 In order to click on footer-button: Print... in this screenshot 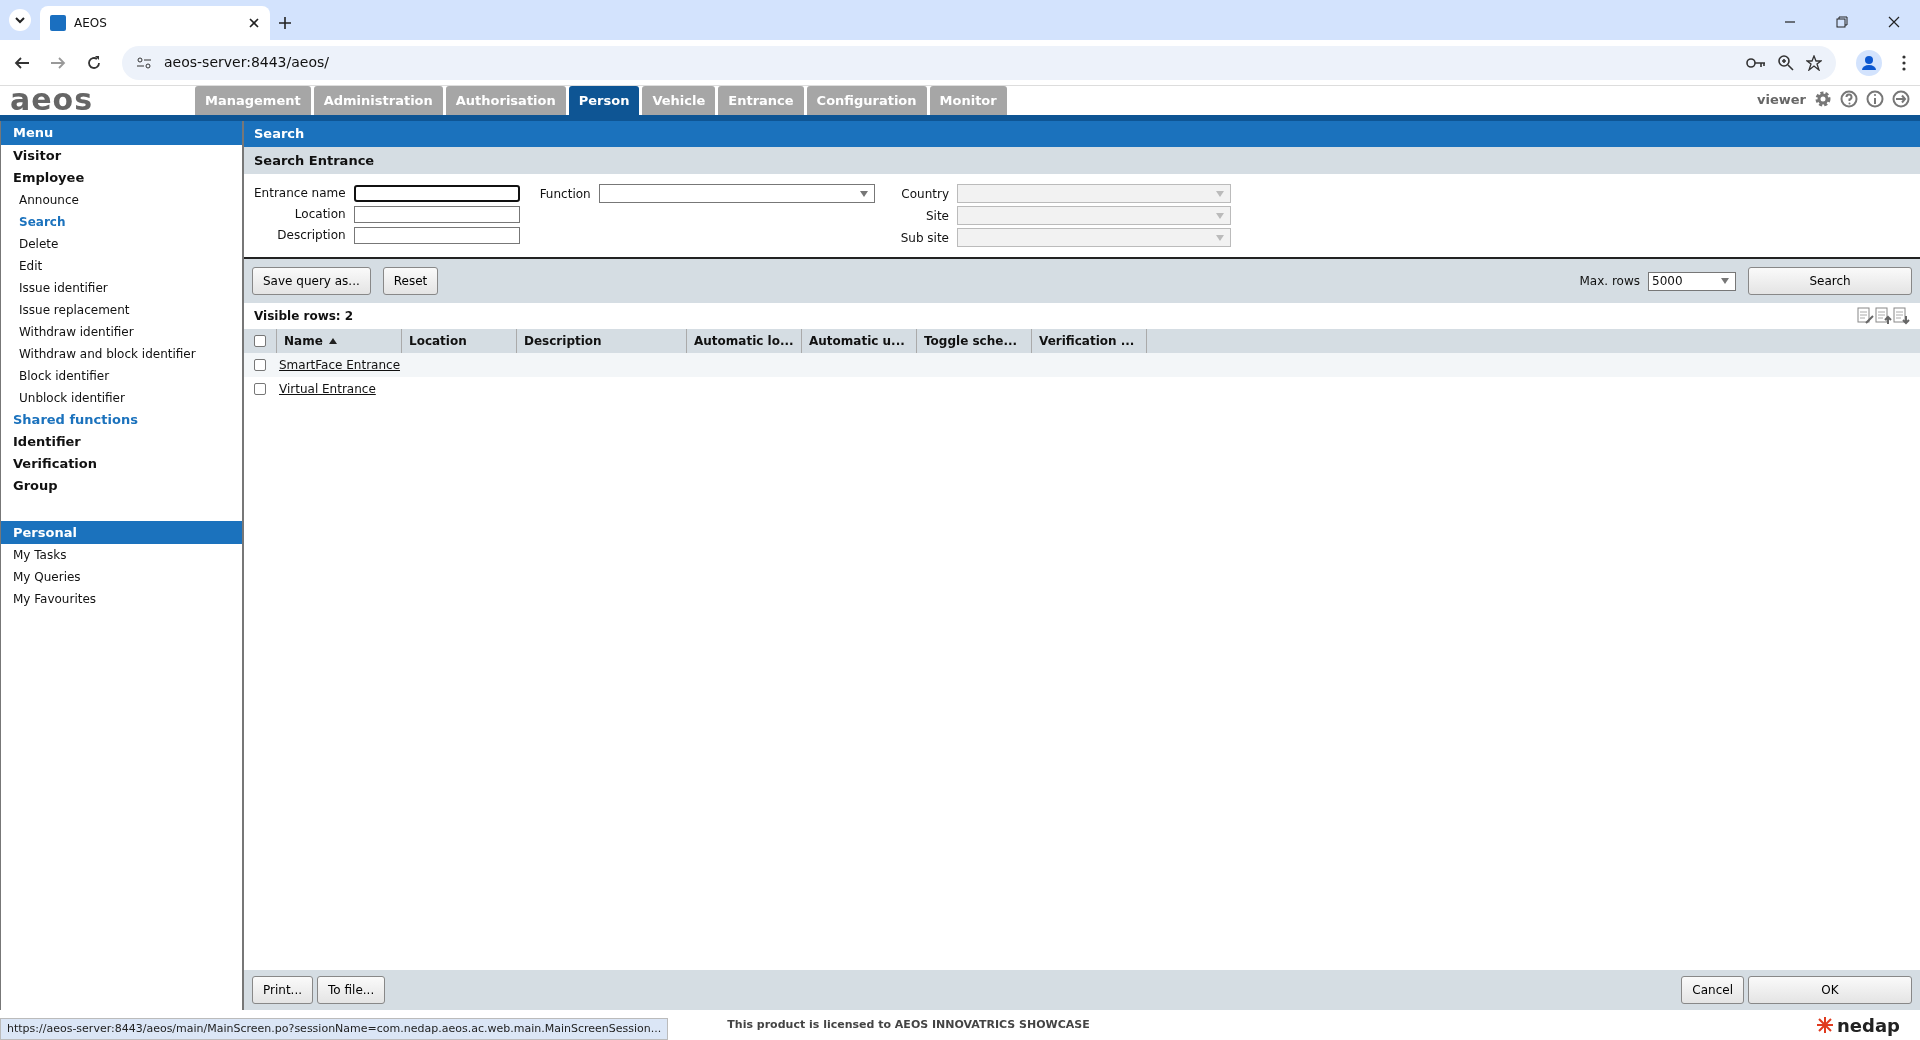, I will do `click(283, 990)`.